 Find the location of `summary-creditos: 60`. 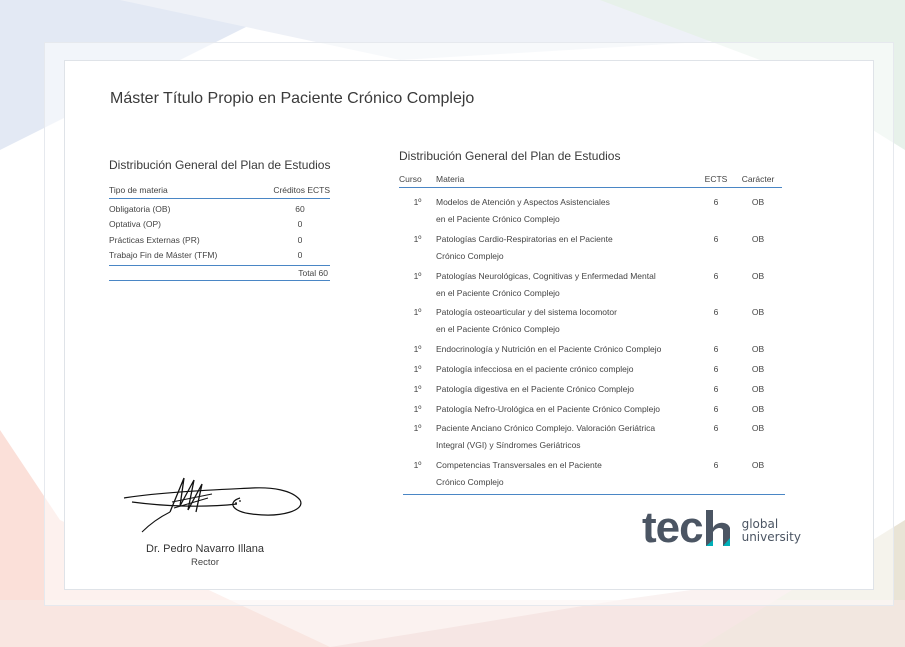

summary-creditos: 60 is located at coordinates (300, 208).